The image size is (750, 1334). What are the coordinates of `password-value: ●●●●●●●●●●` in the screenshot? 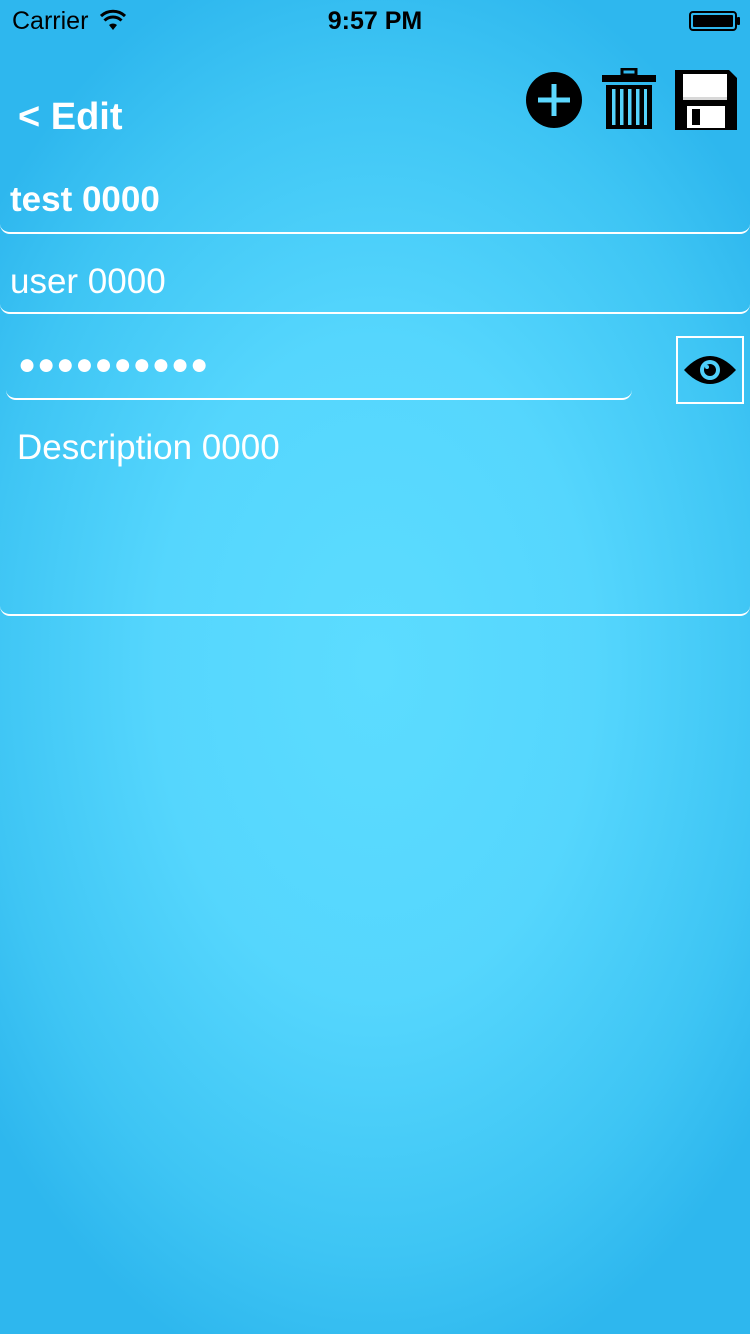 It's located at (114, 364).